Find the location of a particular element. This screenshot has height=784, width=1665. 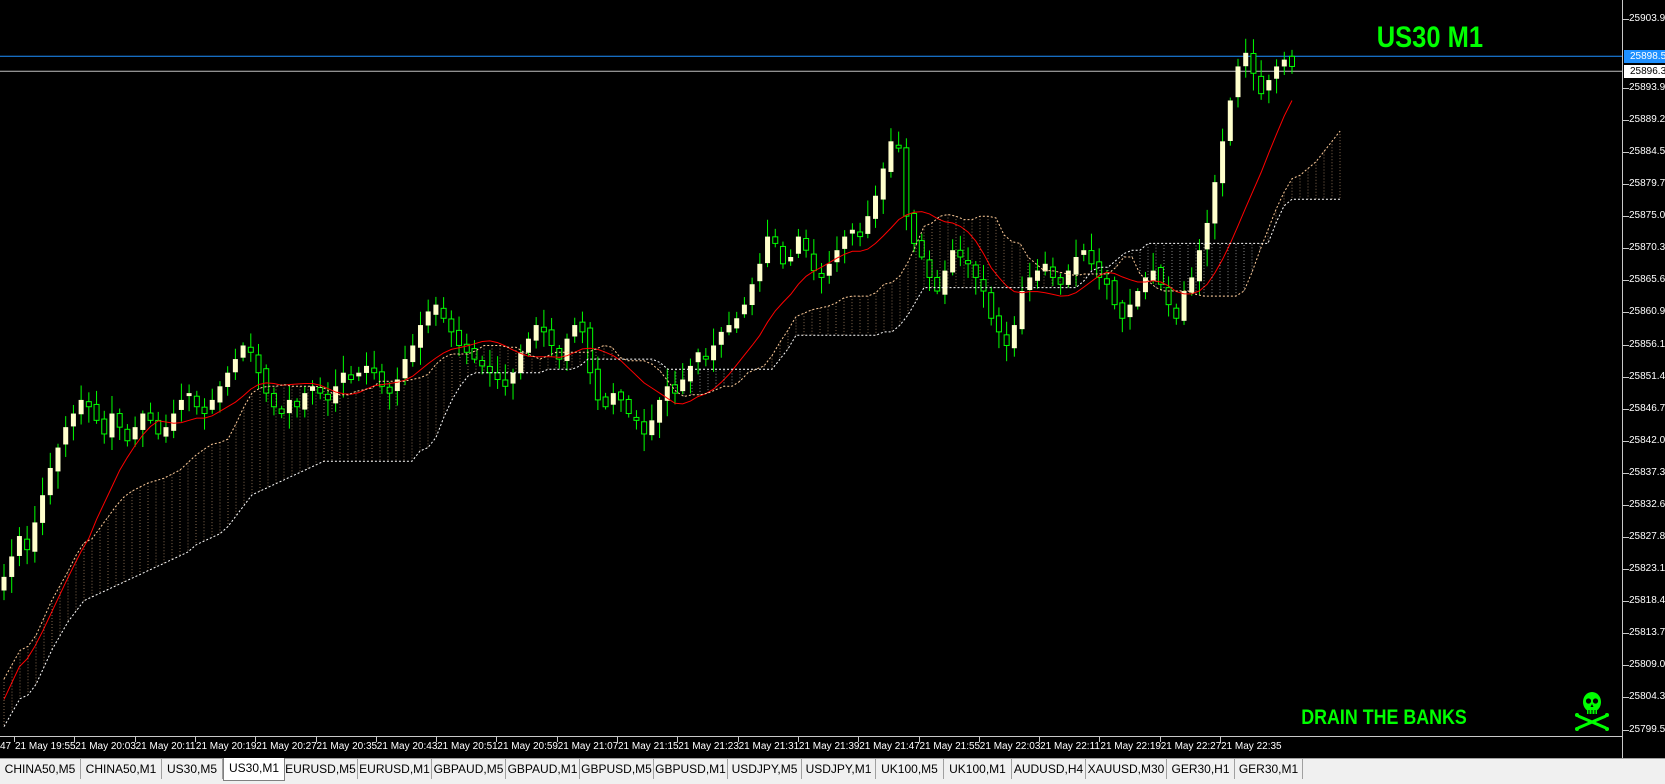

price-label: 25809.00 is located at coordinates (1647, 665).